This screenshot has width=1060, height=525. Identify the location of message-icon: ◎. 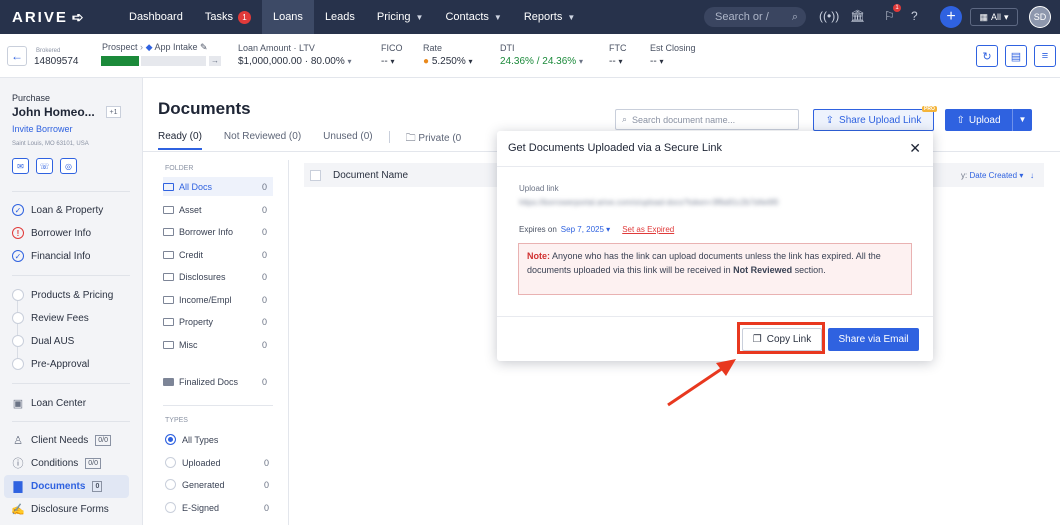
(68, 166).